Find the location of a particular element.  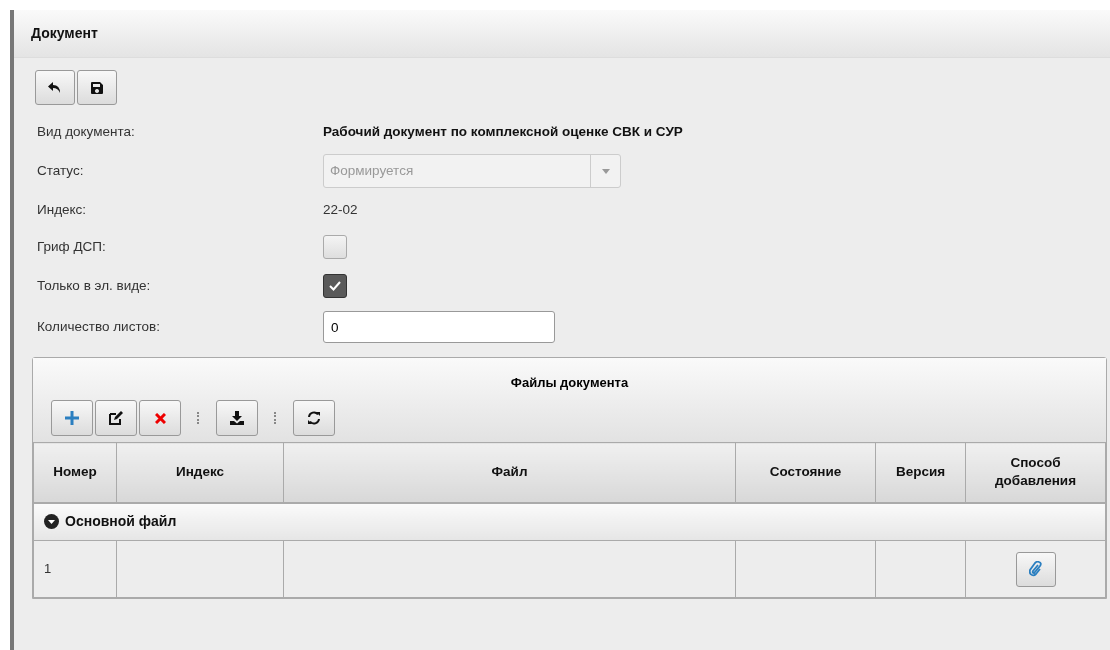

plus-icon is located at coordinates (72, 418).